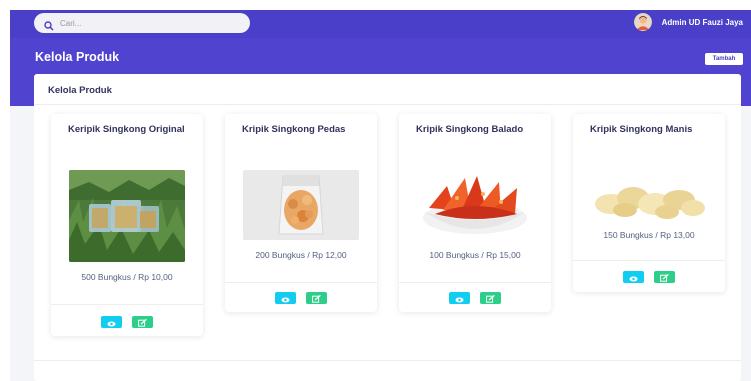  What do you see at coordinates (150, 23) in the screenshot?
I see `search-input` at bounding box center [150, 23].